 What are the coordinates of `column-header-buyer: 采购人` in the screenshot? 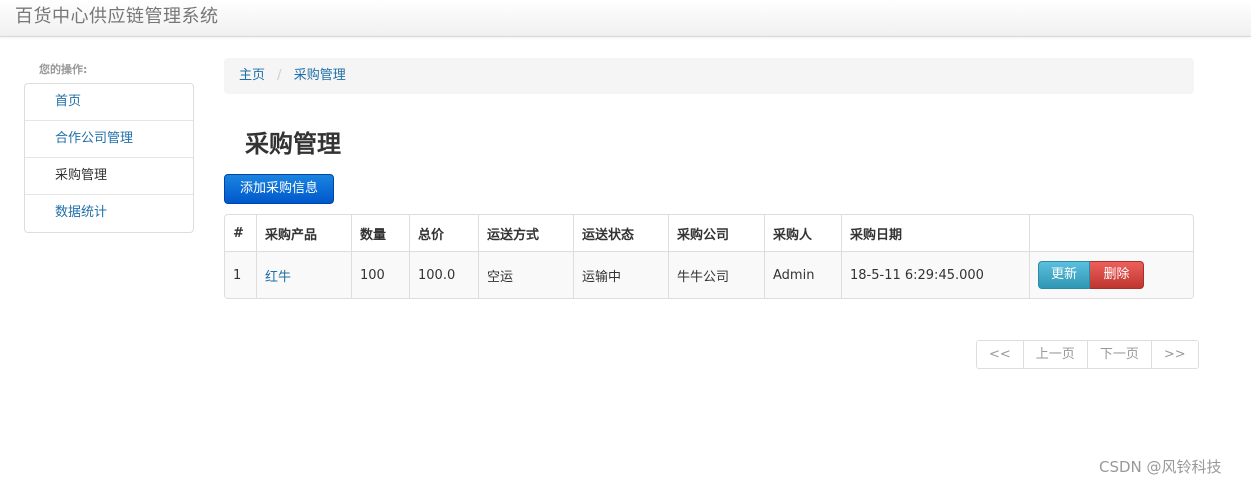 It's located at (803, 233).